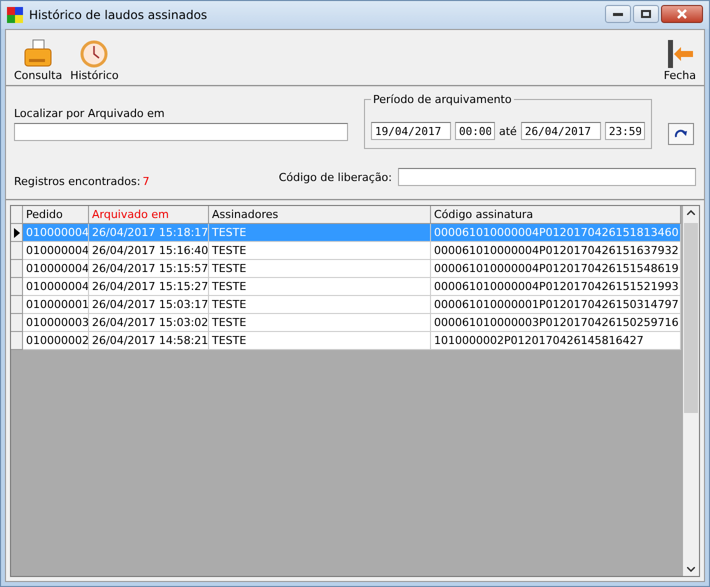 Image resolution: width=710 pixels, height=587 pixels. I want to click on vertical-scrollbar, so click(691, 391).